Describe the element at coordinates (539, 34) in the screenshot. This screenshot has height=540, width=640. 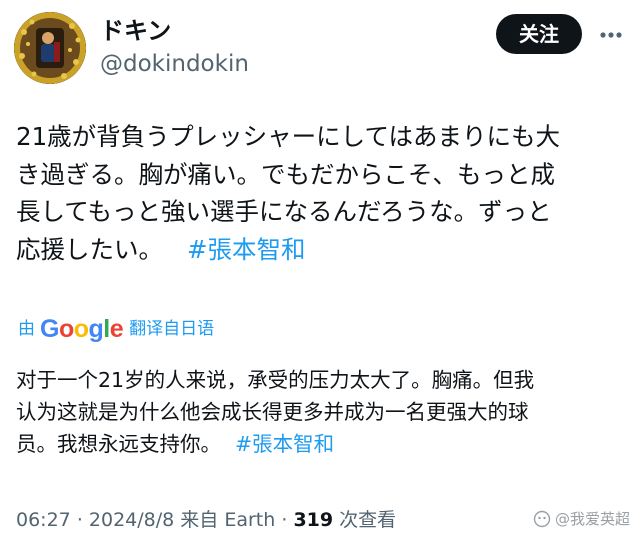
I see `follow-button: 关注` at that location.